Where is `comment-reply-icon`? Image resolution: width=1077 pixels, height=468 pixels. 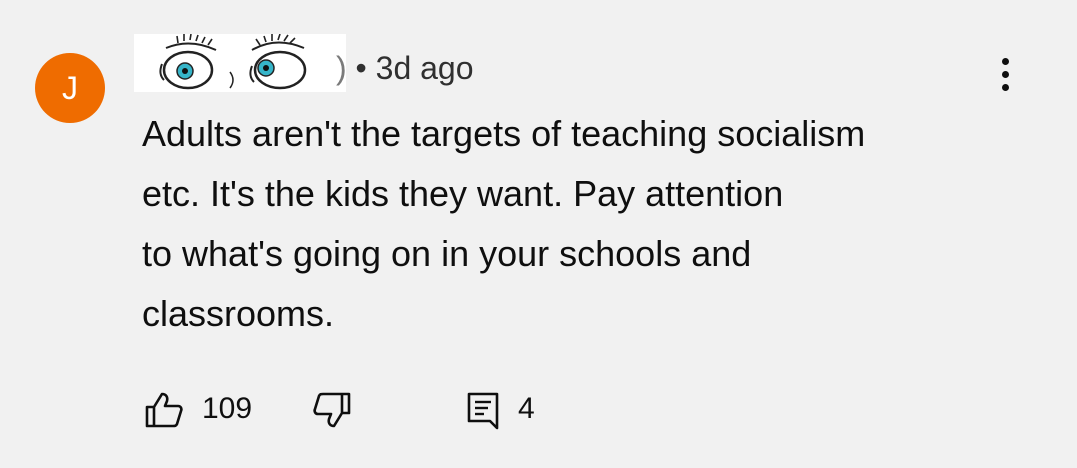 comment-reply-icon is located at coordinates (483, 411).